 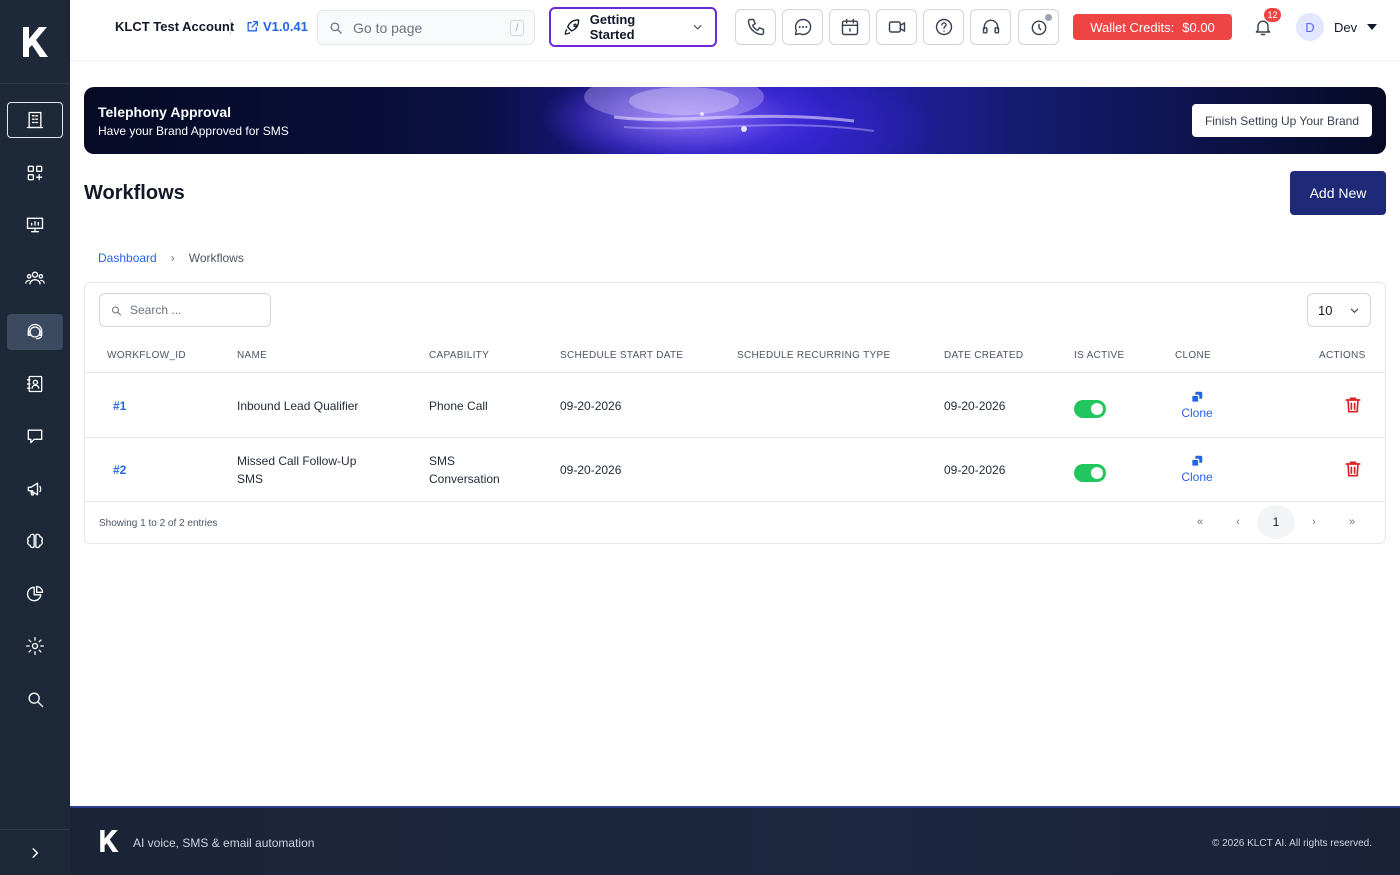 What do you see at coordinates (458, 406) in the screenshot?
I see `workflow-capability: Phone Call` at bounding box center [458, 406].